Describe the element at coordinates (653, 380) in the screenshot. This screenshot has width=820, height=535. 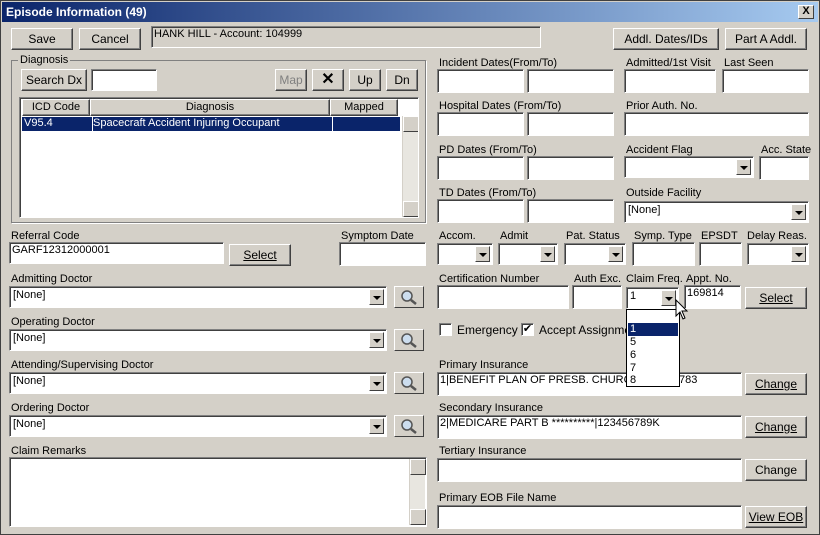
I see `dropdown-option: 8` at that location.